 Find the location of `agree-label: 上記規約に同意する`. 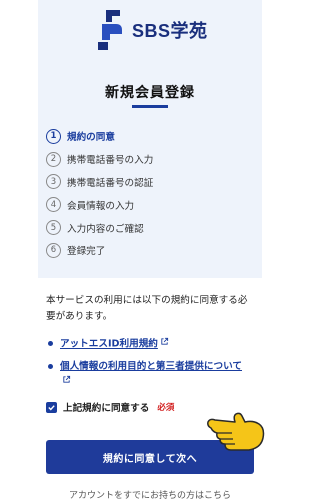

agree-label: 上記規約に同意する is located at coordinates (106, 408).